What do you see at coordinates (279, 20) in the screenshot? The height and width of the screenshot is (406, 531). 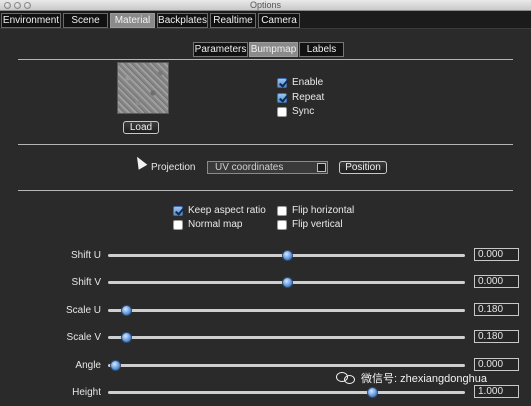 I see `tab-camera: Camera` at bounding box center [279, 20].